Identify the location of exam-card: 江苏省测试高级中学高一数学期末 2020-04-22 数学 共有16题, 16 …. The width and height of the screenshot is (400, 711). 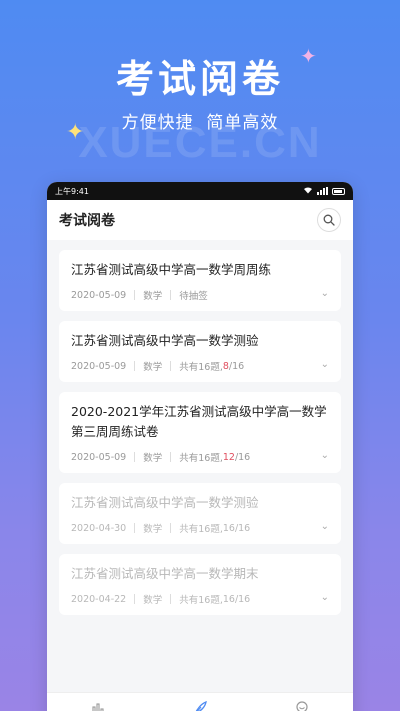
(200, 584).